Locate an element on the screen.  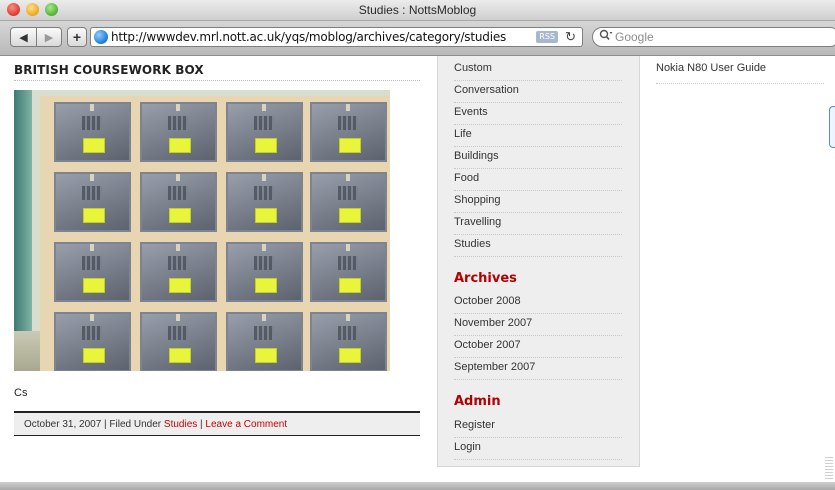
search-placeholder: Google is located at coordinates (634, 37).